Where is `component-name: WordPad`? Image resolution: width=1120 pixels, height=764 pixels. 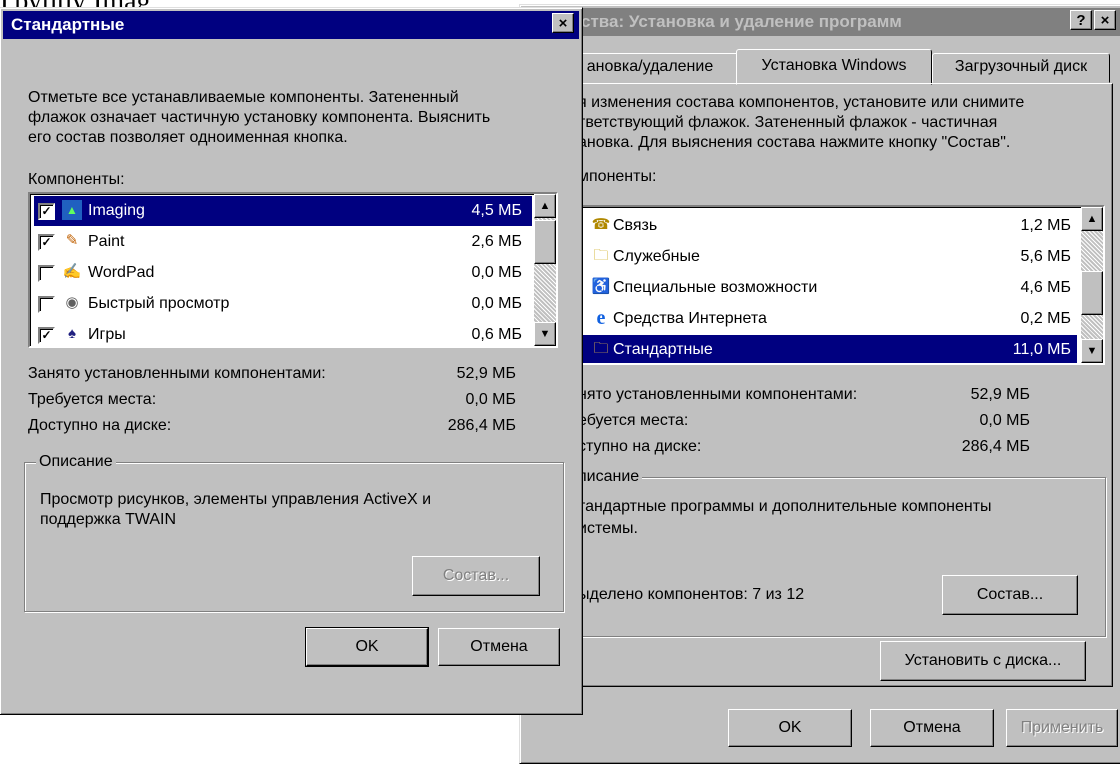 component-name: WordPad is located at coordinates (121, 272).